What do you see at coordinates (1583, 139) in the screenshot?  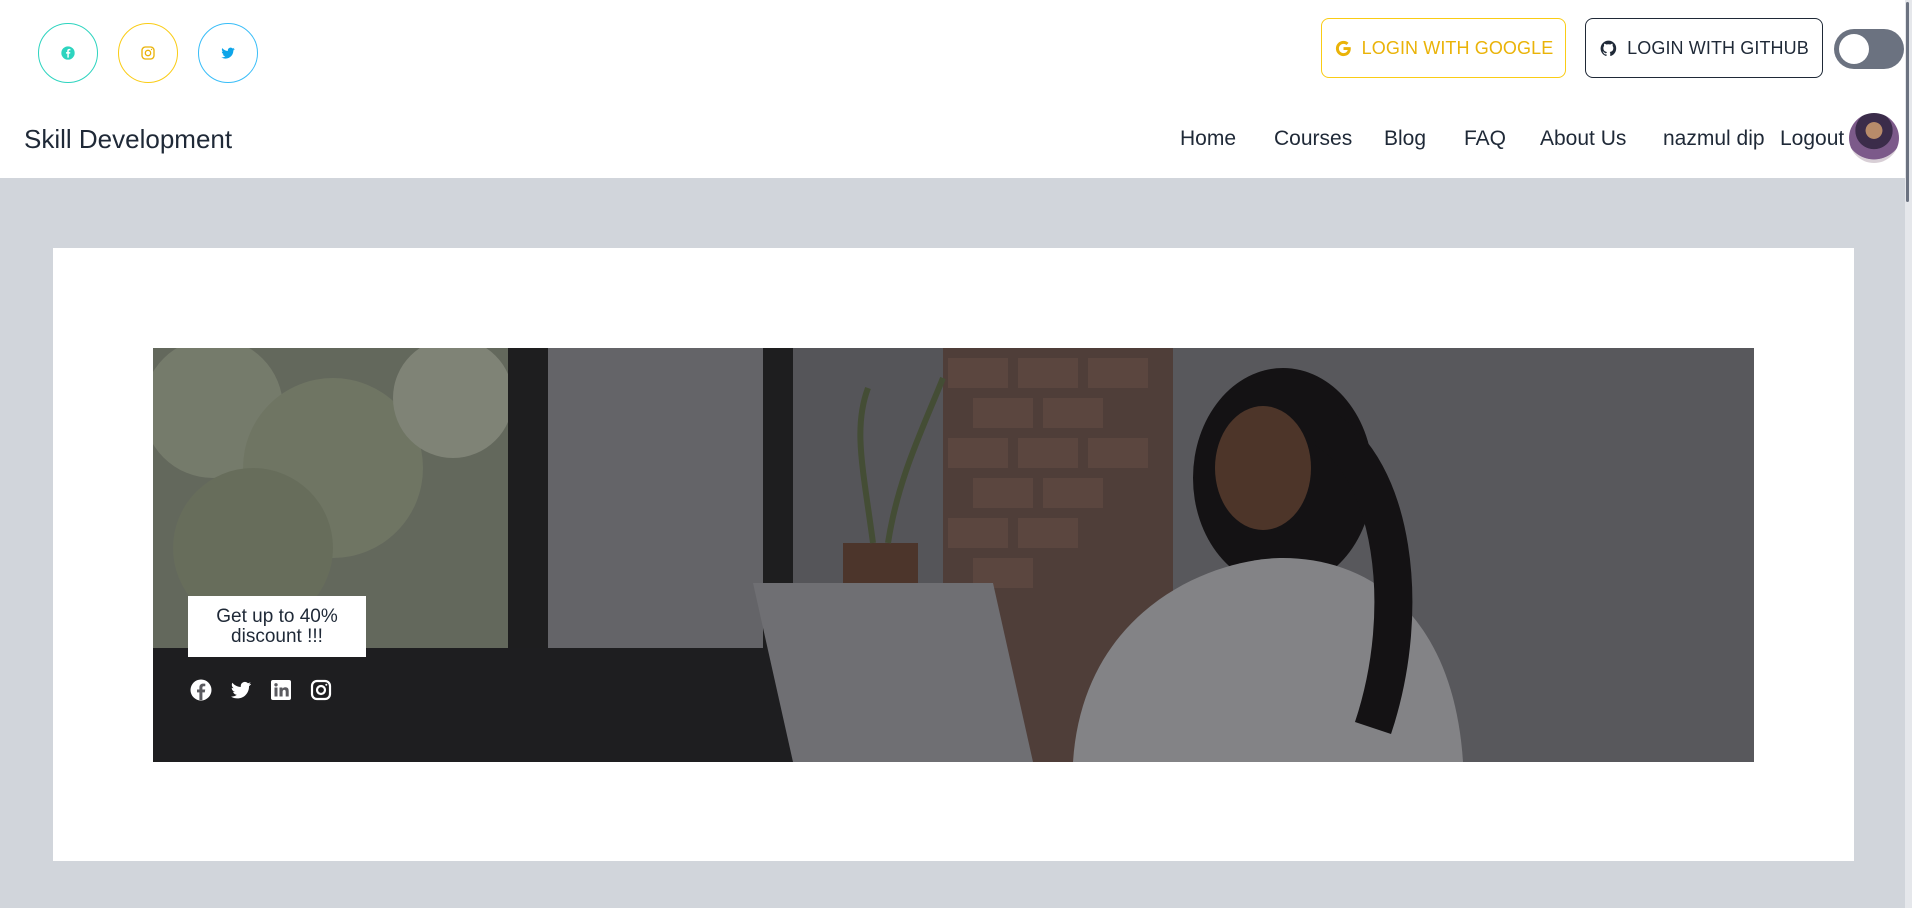 I see `nav-about-us: About Us` at bounding box center [1583, 139].